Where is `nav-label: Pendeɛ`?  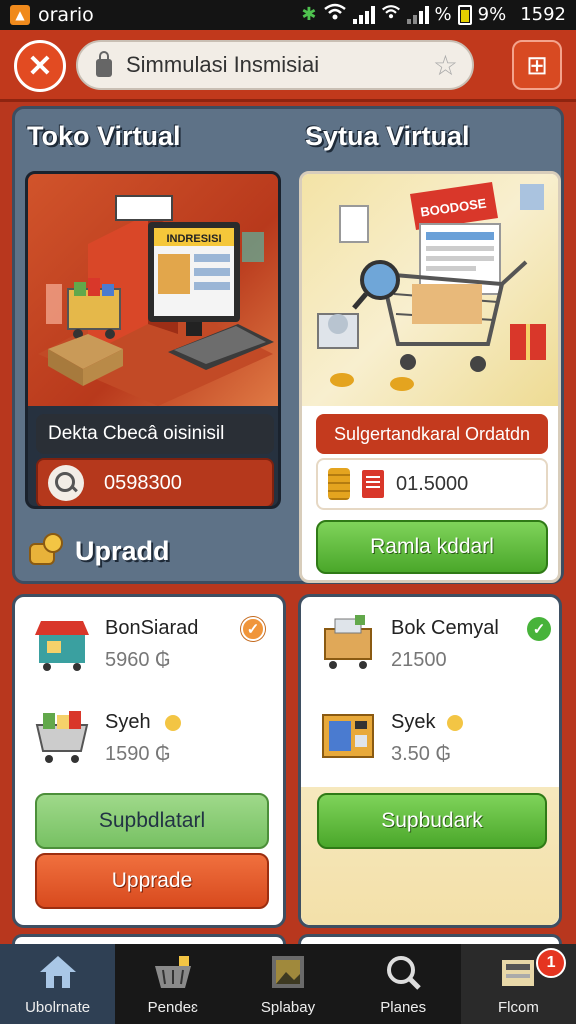 nav-label: Pendeɛ is located at coordinates (172, 1007).